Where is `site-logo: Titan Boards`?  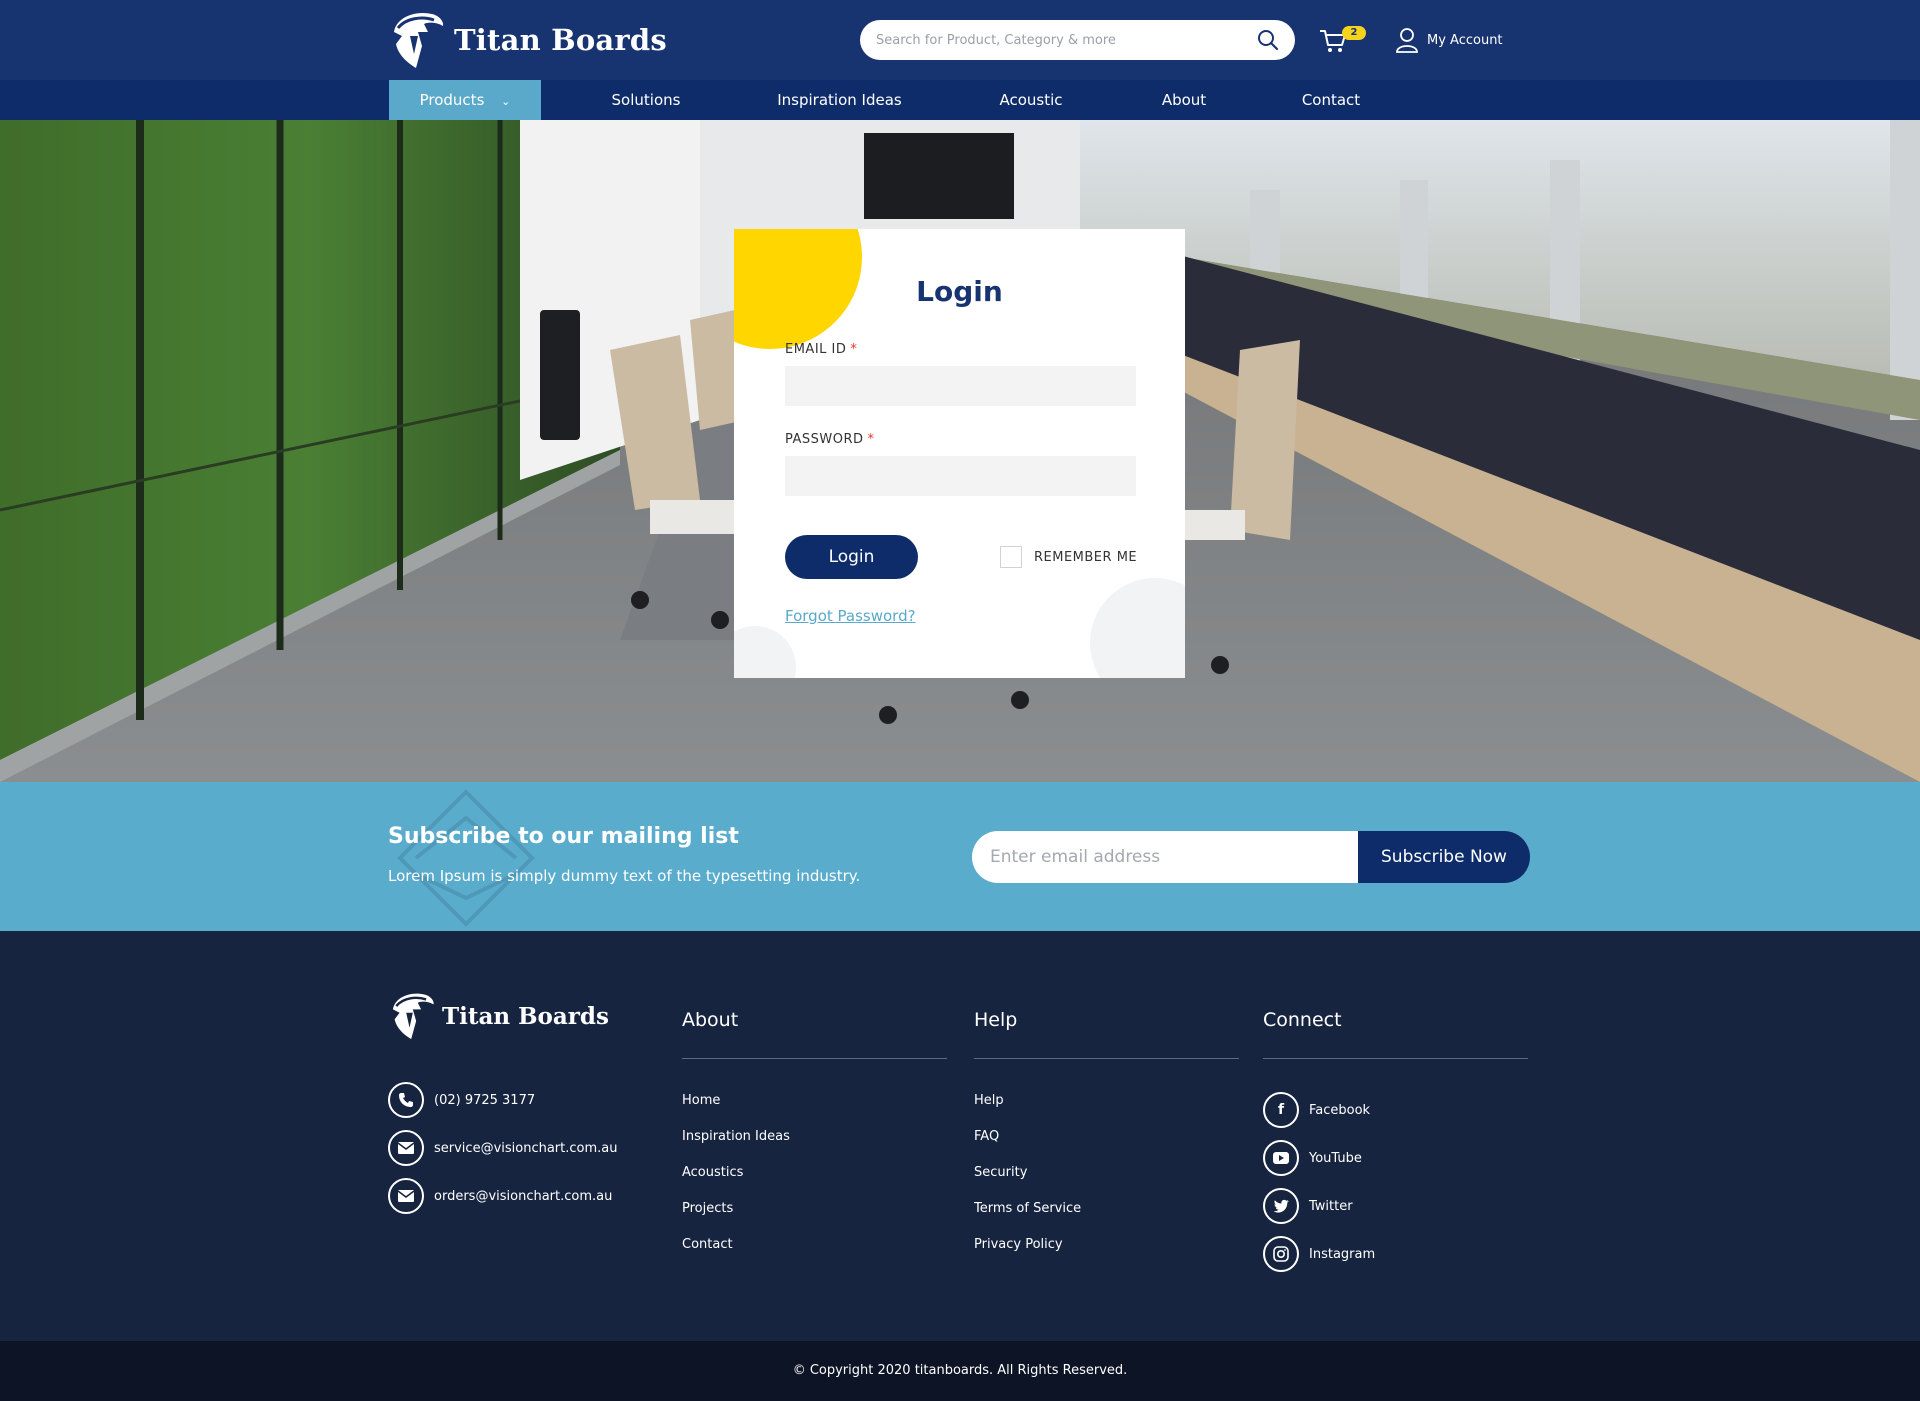
site-logo: Titan Boards is located at coordinates (527, 40).